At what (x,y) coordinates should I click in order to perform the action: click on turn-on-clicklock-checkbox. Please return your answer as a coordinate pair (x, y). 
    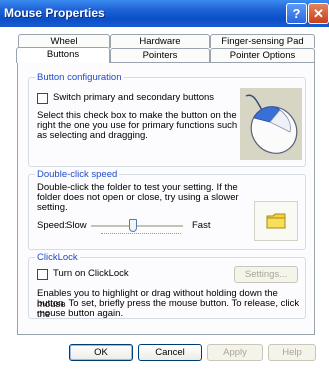
    Looking at the image, I should click on (42, 274).